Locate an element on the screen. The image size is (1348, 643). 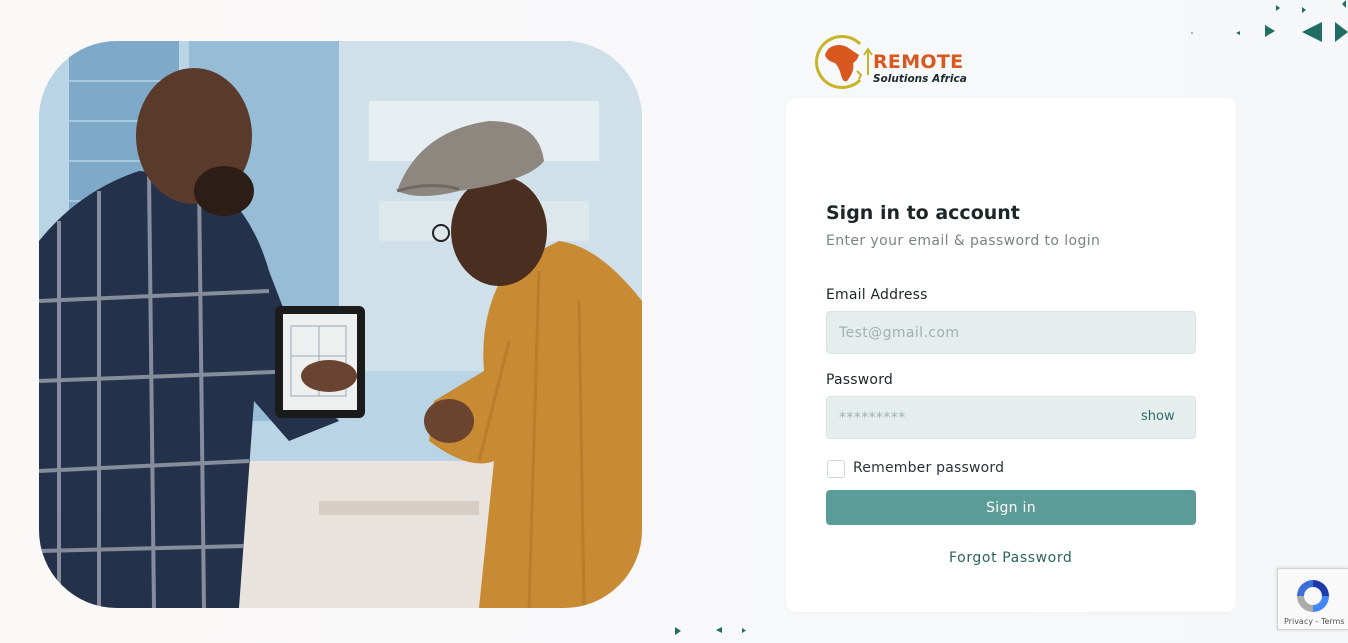
password-label: Password is located at coordinates (859, 380).